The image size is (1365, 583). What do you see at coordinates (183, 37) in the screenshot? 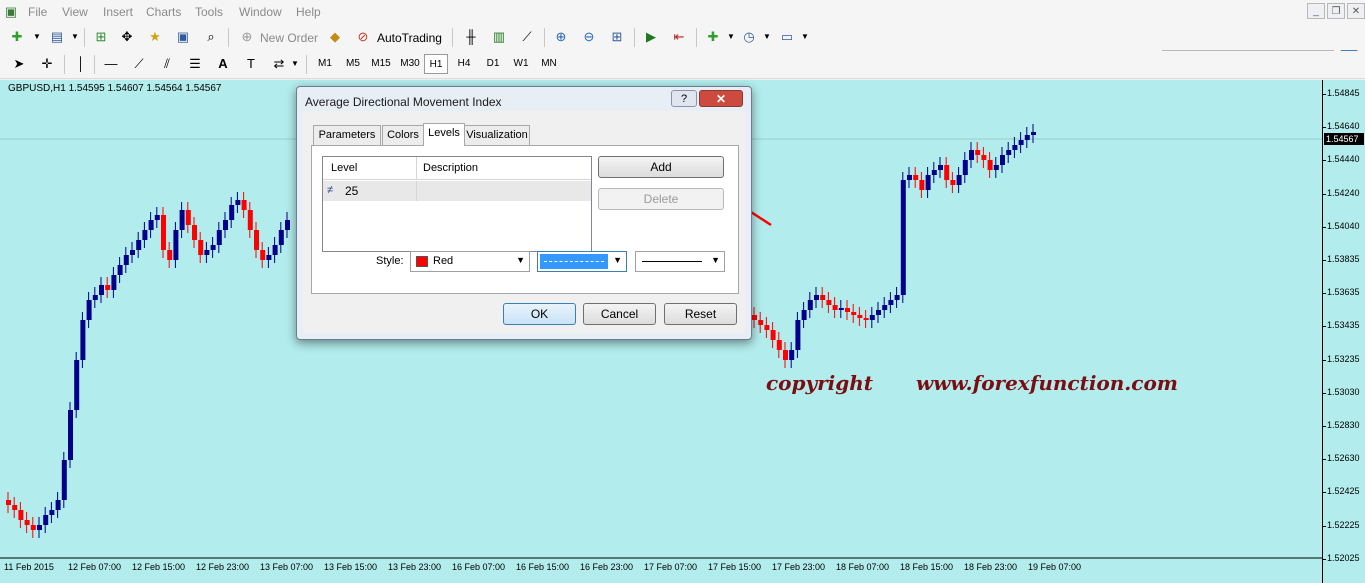
I see `terminal-icon: ▣` at bounding box center [183, 37].